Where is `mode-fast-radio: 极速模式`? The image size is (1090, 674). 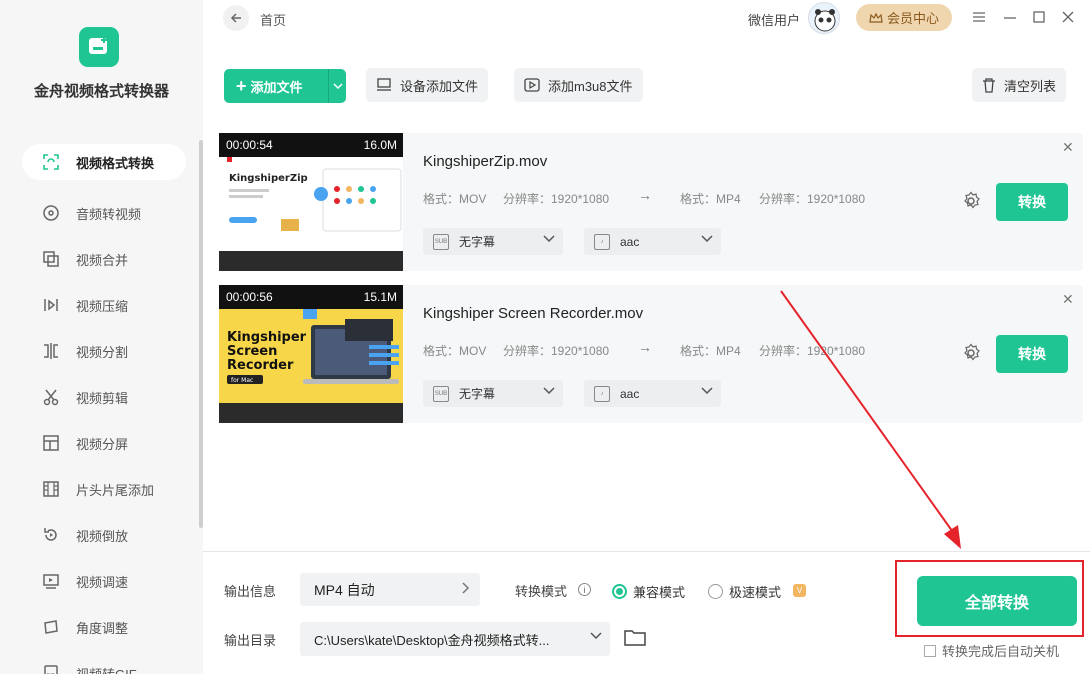 mode-fast-radio: 极速模式 is located at coordinates (744, 591).